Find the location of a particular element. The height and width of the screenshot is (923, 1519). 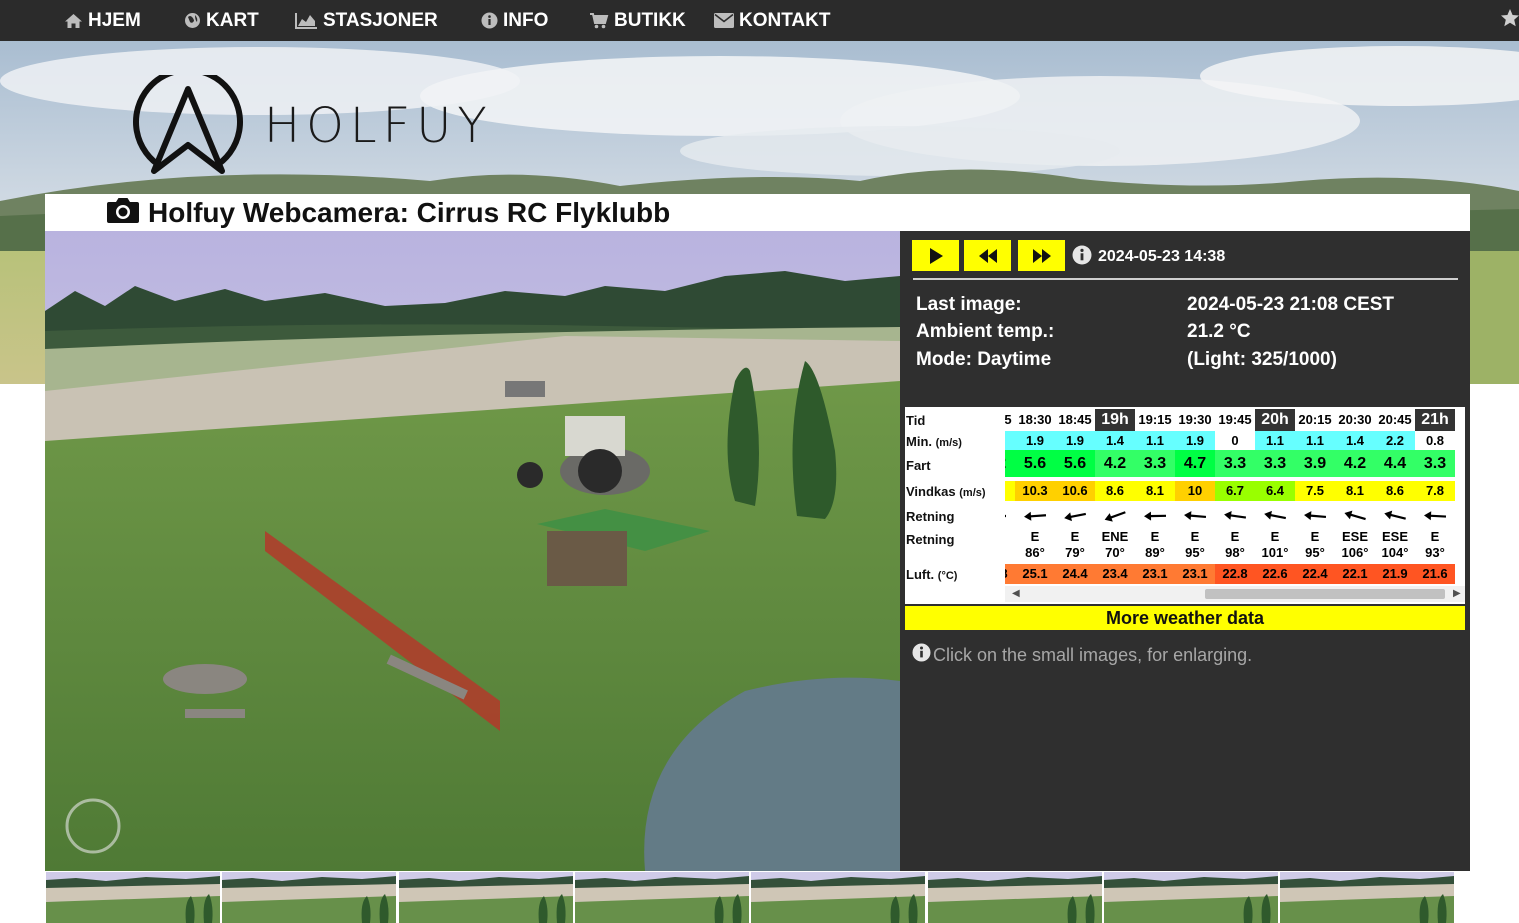

scroll-left-arrow-icon: ◀ is located at coordinates (1016, 594).